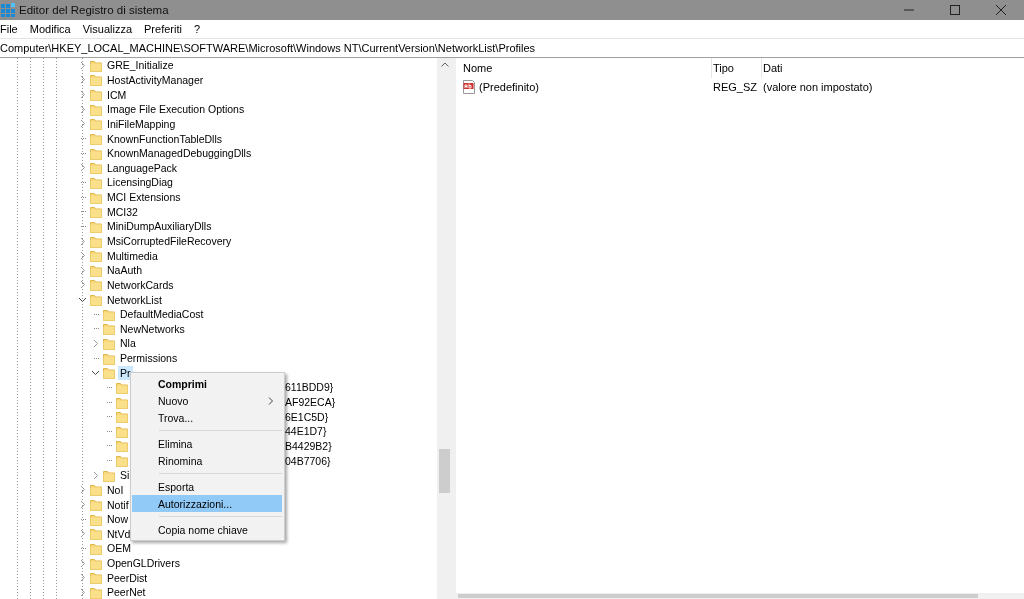  Describe the element at coordinates (893, 68) in the screenshot. I see `column-header: Dati` at that location.